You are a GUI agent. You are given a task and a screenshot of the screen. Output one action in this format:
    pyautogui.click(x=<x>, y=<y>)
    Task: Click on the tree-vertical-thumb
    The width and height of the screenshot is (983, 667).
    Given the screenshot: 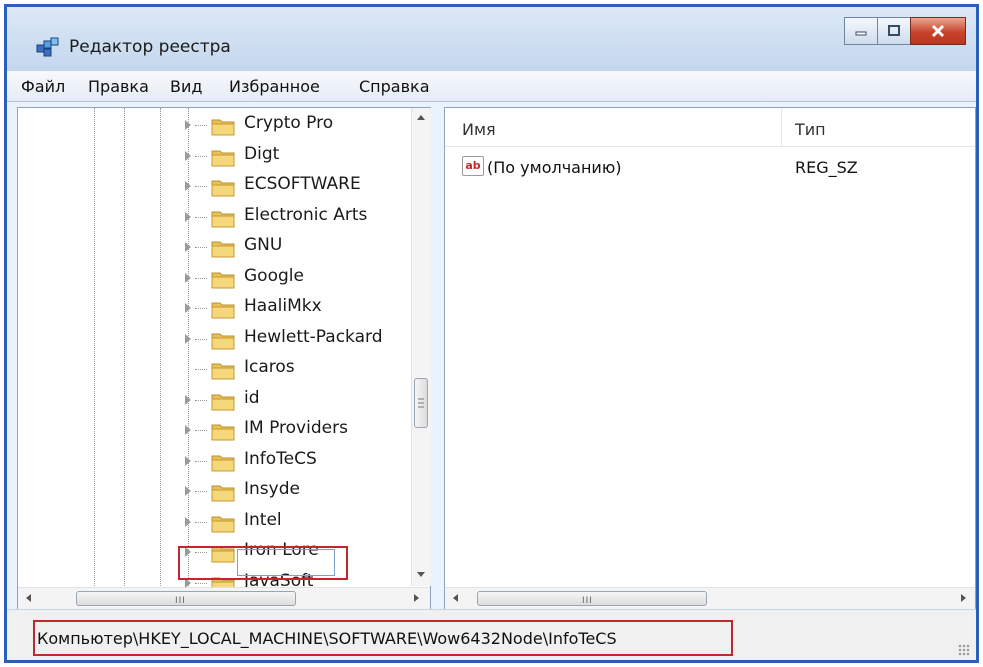 What is the action you would take?
    pyautogui.click(x=421, y=403)
    